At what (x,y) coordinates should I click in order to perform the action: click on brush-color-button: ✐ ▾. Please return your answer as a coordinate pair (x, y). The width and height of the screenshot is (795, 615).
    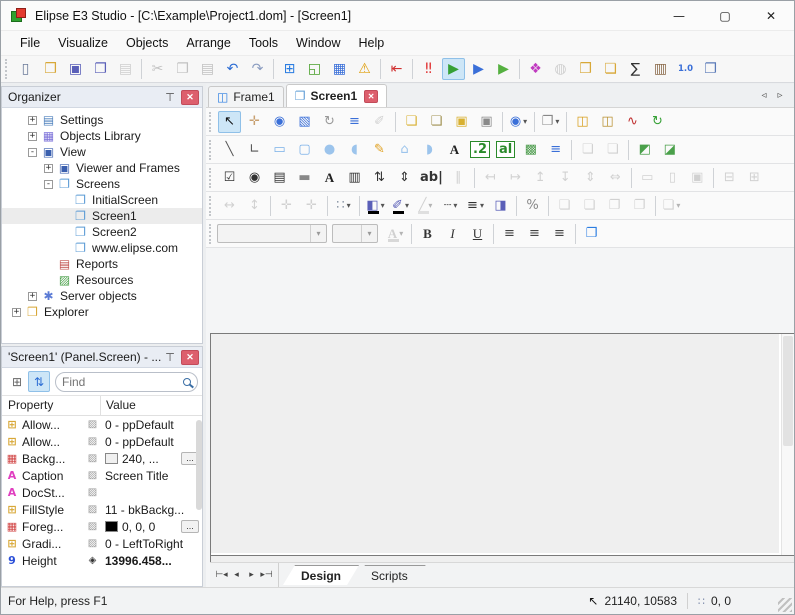
    Looking at the image, I should click on (400, 206).